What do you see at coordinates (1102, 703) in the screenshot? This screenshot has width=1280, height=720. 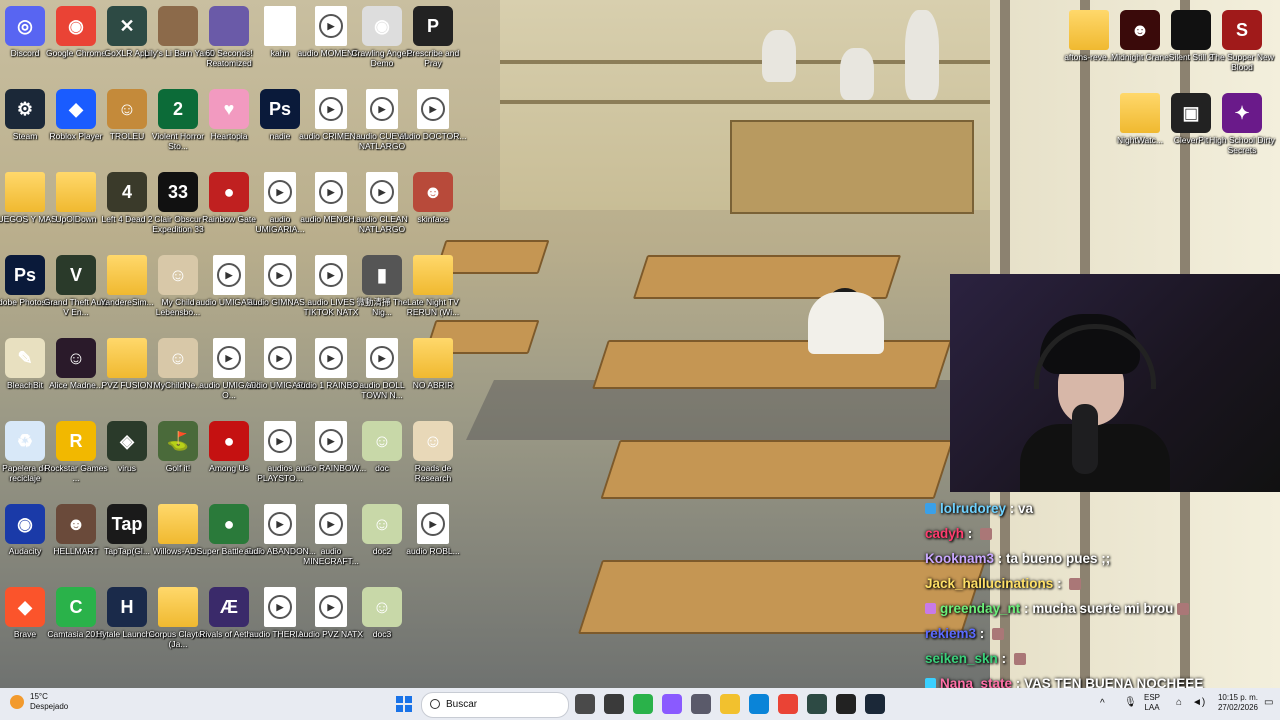 I see `chevron-up-icon: ^` at bounding box center [1102, 703].